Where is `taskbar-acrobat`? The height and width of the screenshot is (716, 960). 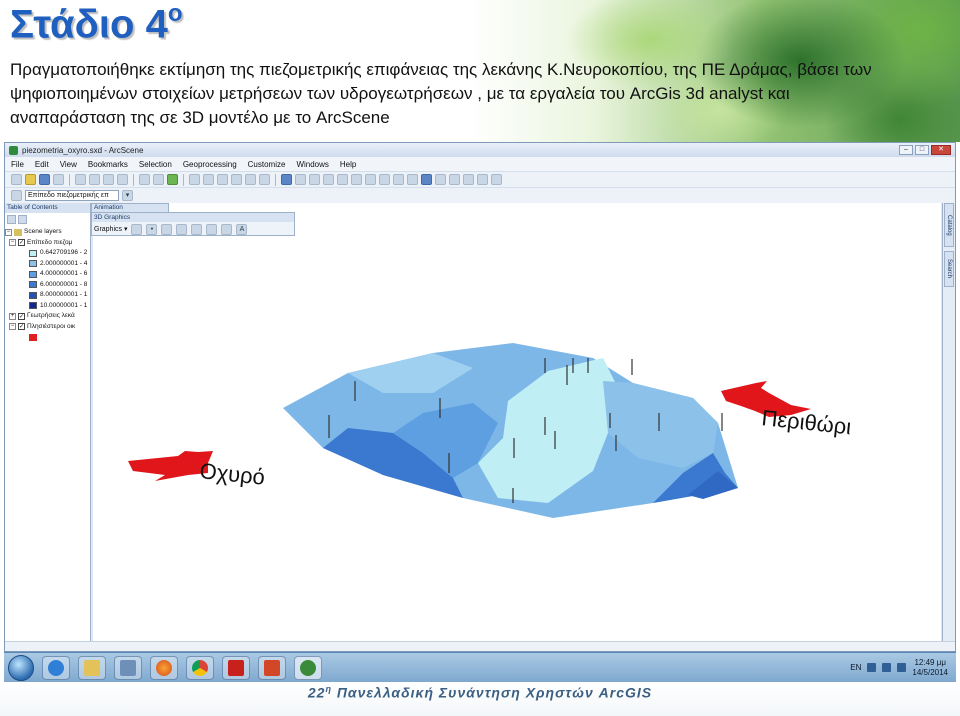 taskbar-acrobat is located at coordinates (236, 667).